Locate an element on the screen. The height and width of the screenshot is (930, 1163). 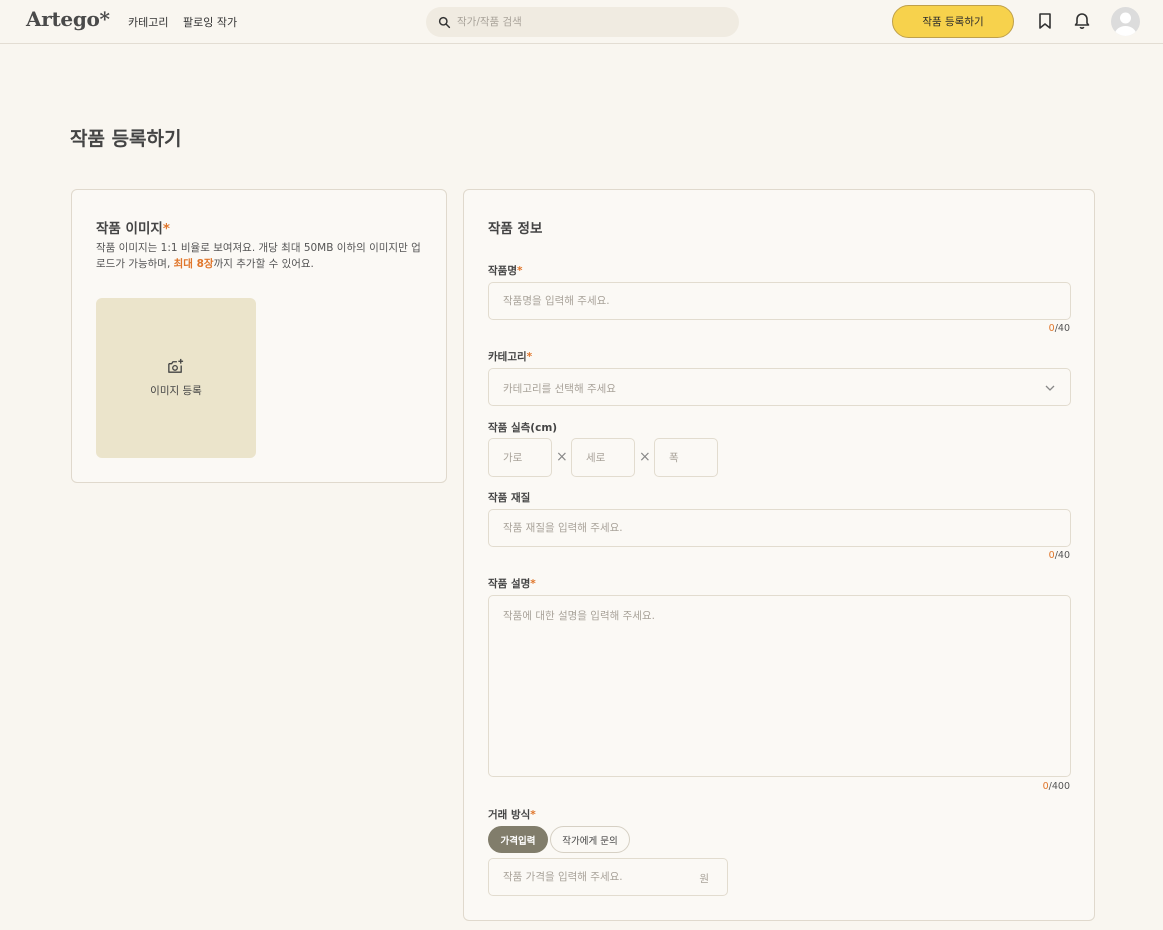
description-counter: 0/400 is located at coordinates (1056, 786).